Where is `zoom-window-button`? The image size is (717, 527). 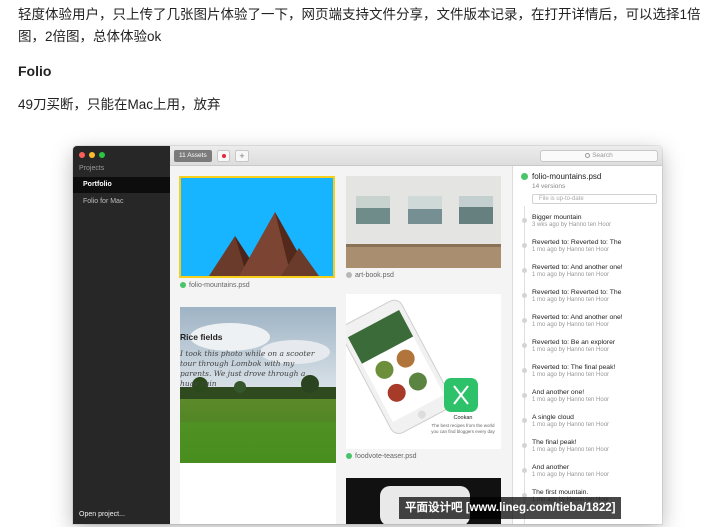
zoom-window-button is located at coordinates (102, 155).